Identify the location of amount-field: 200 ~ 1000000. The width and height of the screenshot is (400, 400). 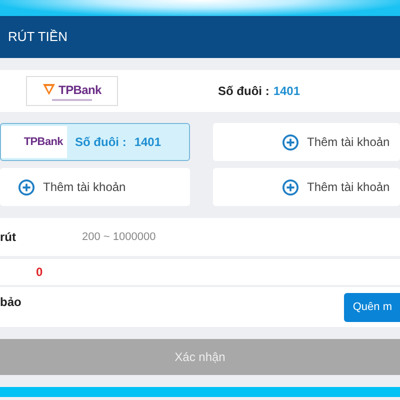
(172, 237).